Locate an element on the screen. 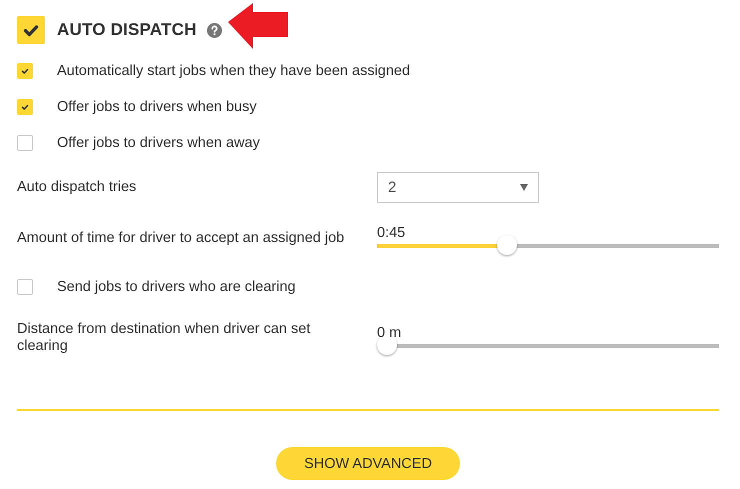 Image resolution: width=740 pixels, height=489 pixels. setting-label: Auto dispatch tries is located at coordinates (77, 187).